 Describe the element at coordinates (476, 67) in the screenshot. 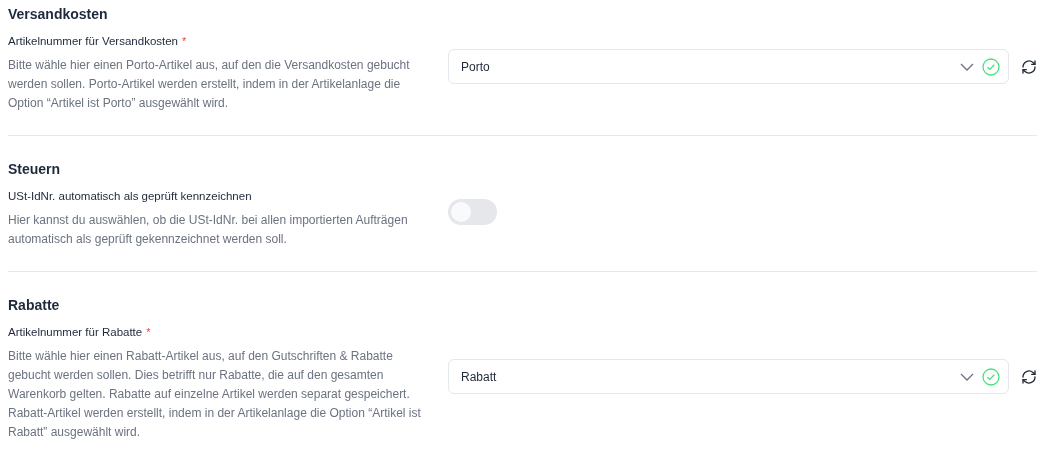

I see `select-value: Porto` at that location.